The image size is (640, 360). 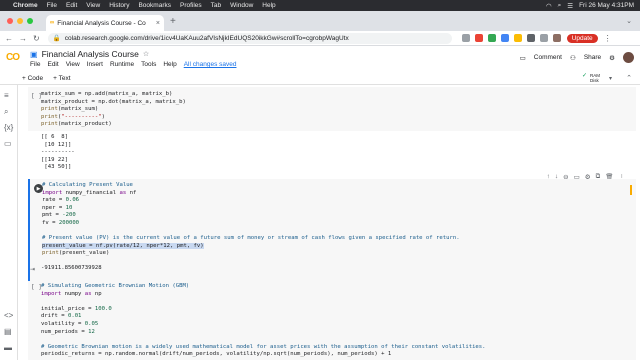 What do you see at coordinates (629, 21) in the screenshot?
I see `tab-search-chevron-icon: ⌄` at bounding box center [629, 21].